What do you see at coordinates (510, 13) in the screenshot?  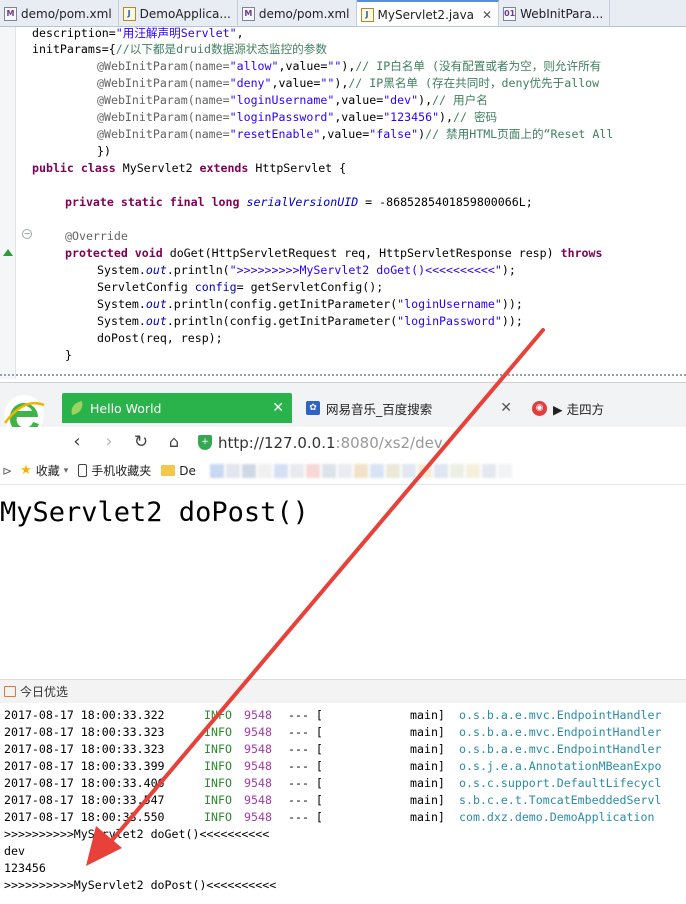 I see `class-file-icon: 01` at bounding box center [510, 13].